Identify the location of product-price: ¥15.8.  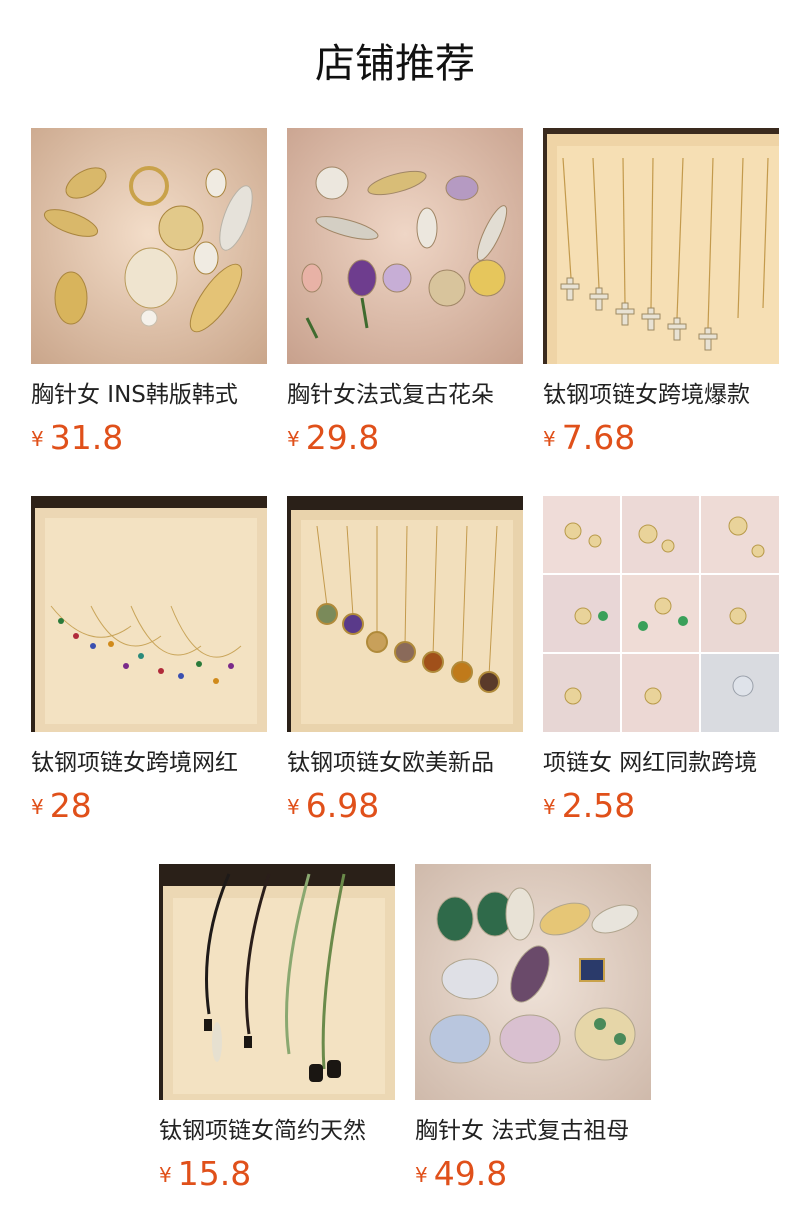
(277, 1174).